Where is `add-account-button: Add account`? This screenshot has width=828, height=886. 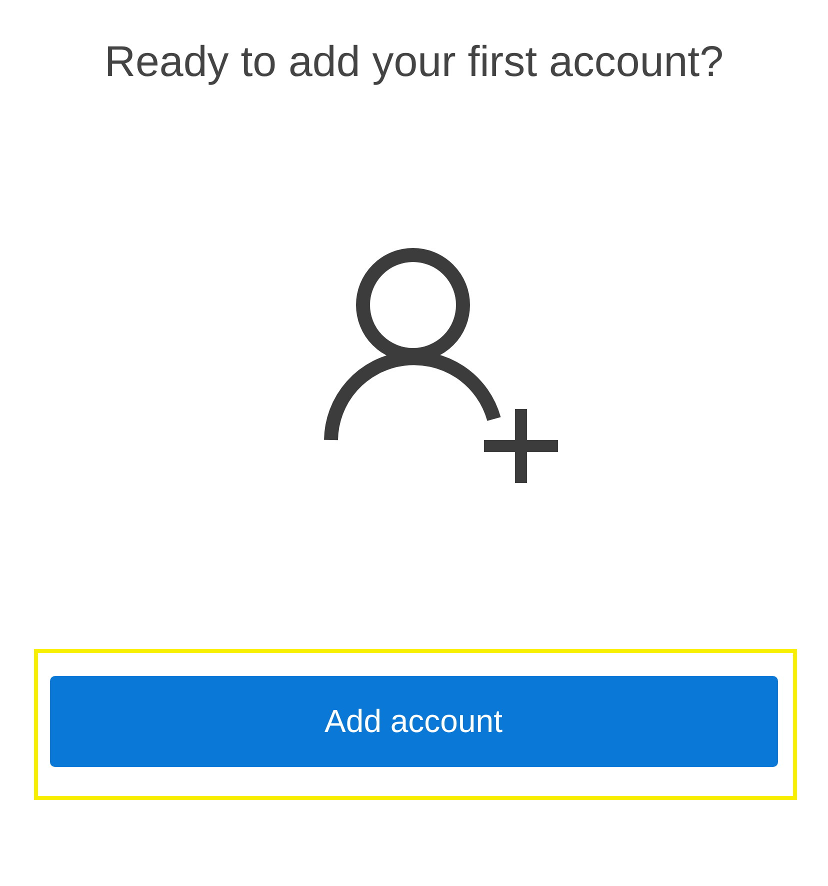
add-account-button: Add account is located at coordinates (414, 721).